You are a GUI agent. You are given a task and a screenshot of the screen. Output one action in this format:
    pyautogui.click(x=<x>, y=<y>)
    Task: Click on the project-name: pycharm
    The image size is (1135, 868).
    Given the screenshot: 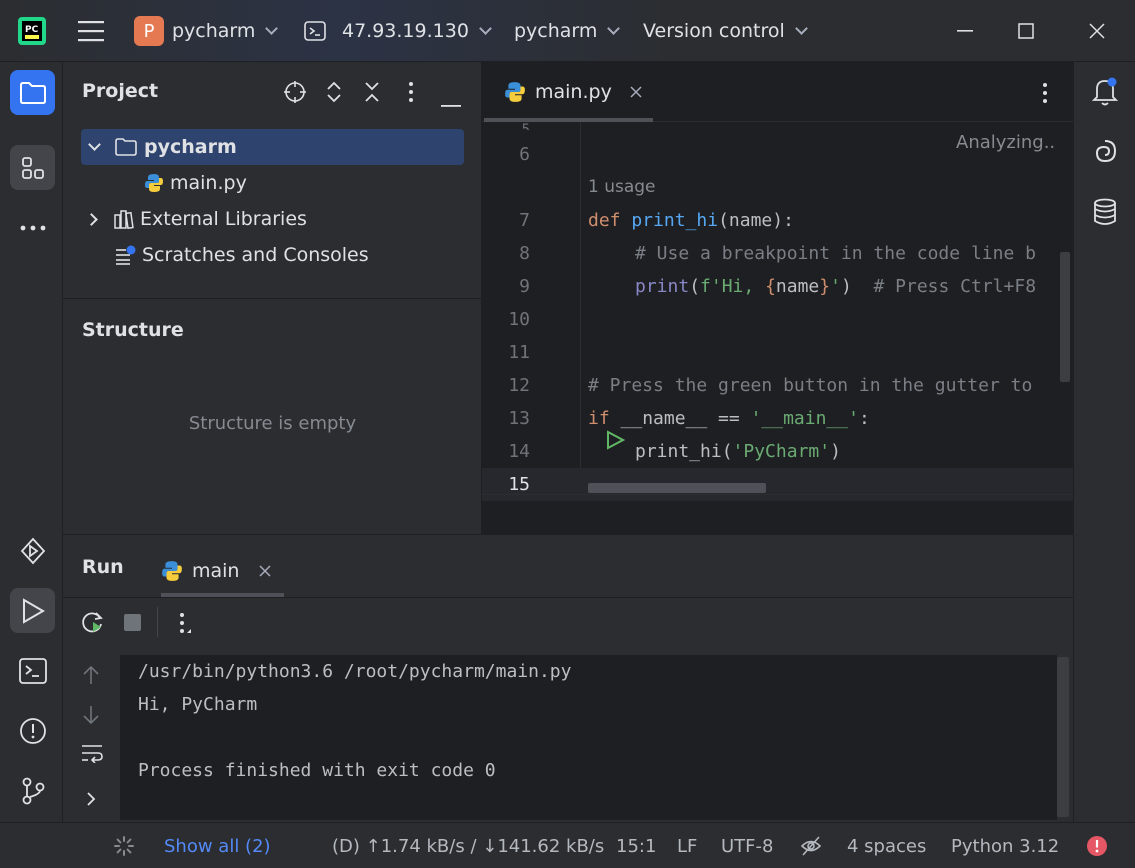 What is the action you would take?
    pyautogui.click(x=214, y=31)
    